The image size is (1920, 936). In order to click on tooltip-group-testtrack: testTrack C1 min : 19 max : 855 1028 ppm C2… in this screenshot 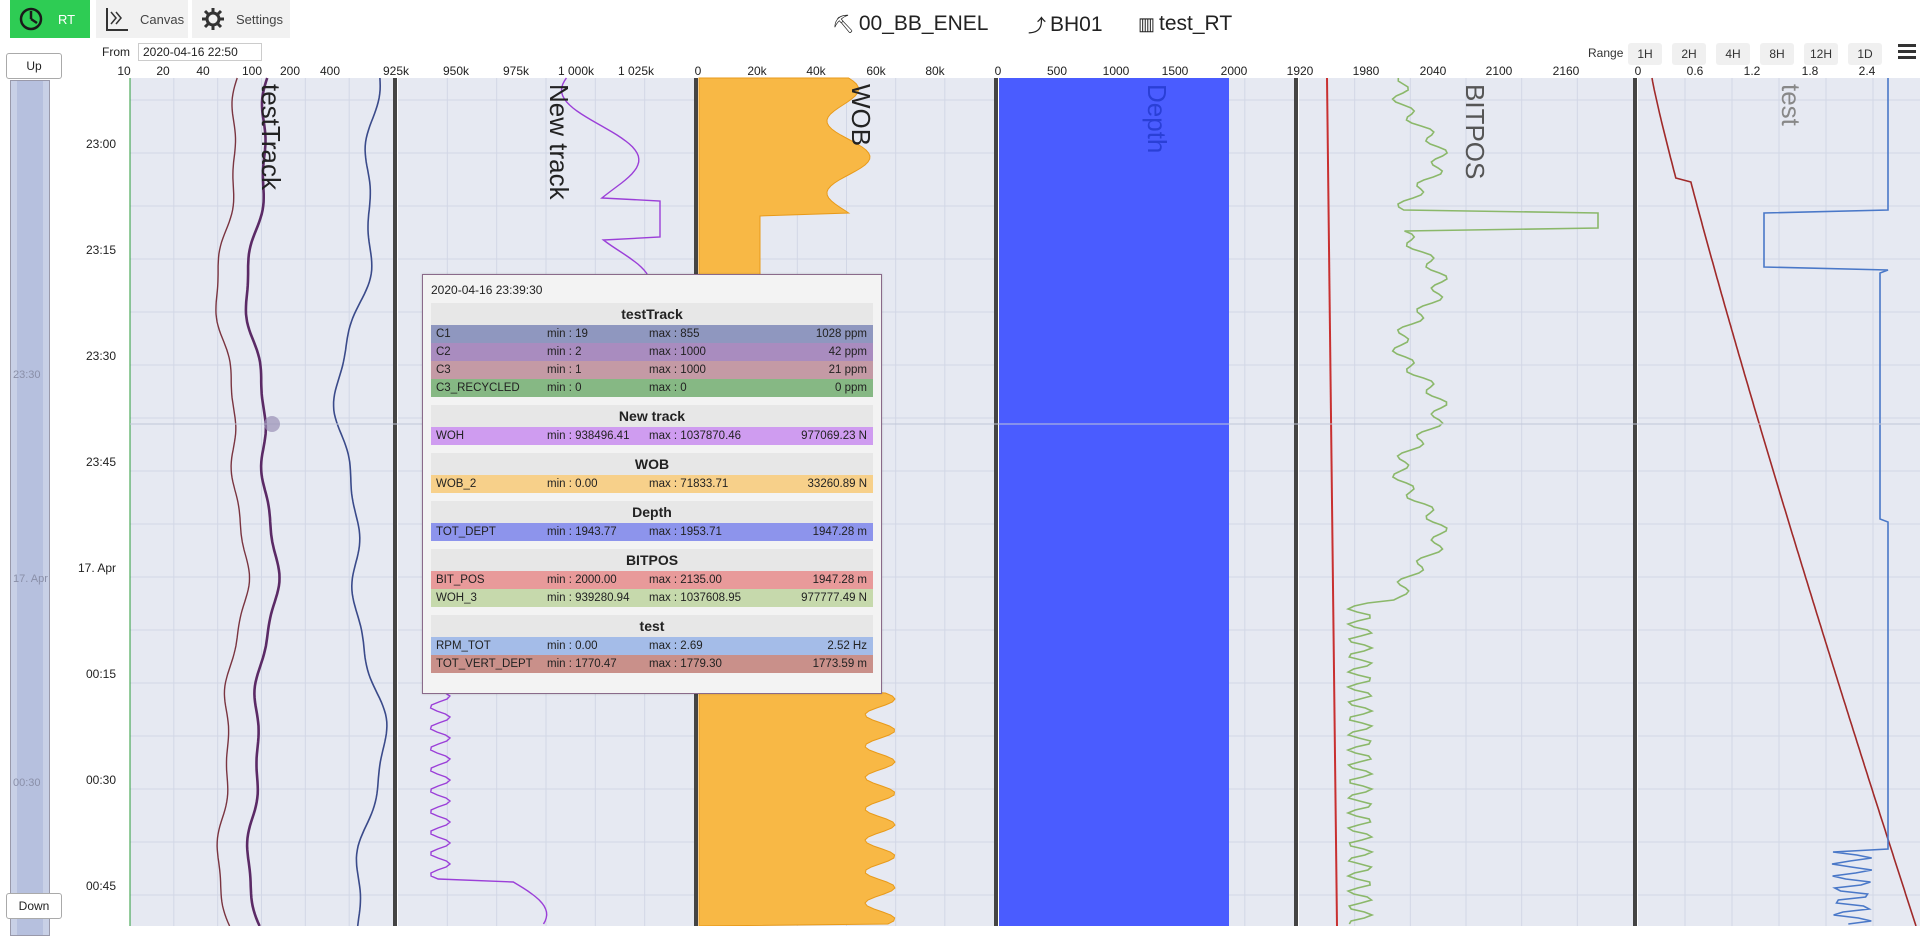, I will do `click(652, 350)`.